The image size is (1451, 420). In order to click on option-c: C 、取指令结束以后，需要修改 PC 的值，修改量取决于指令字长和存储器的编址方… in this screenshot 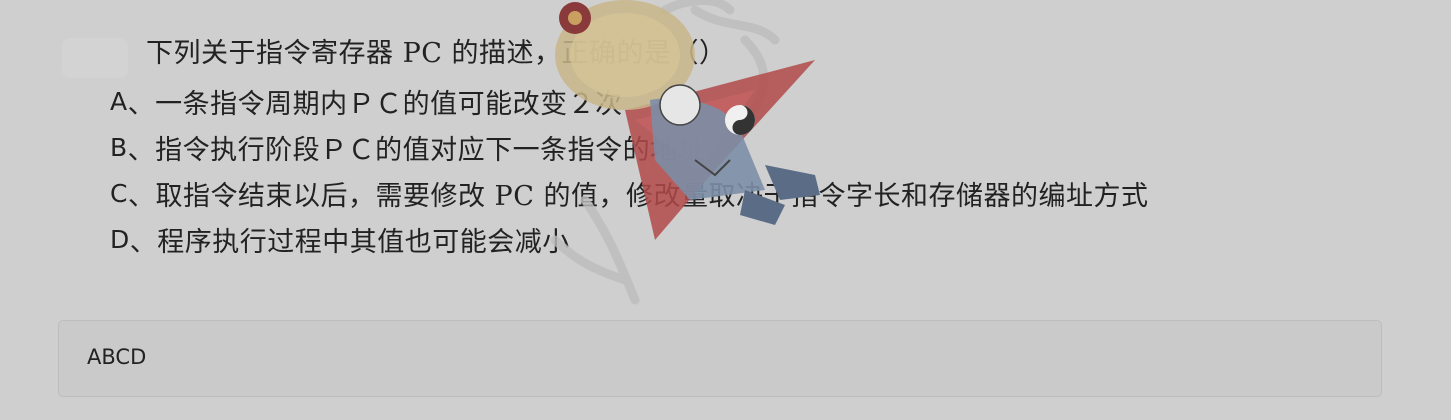, I will do `click(629, 193)`.